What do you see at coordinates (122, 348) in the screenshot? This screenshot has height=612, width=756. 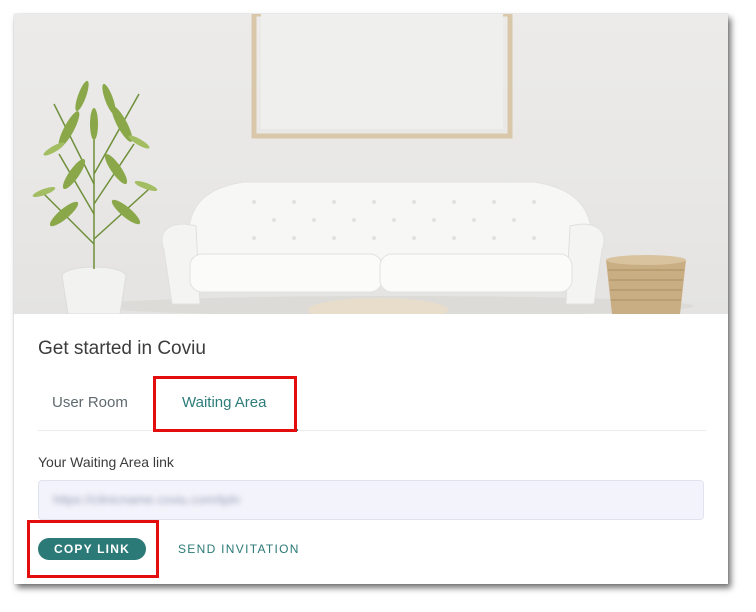 I see `page-title: Get started in Coviu` at bounding box center [122, 348].